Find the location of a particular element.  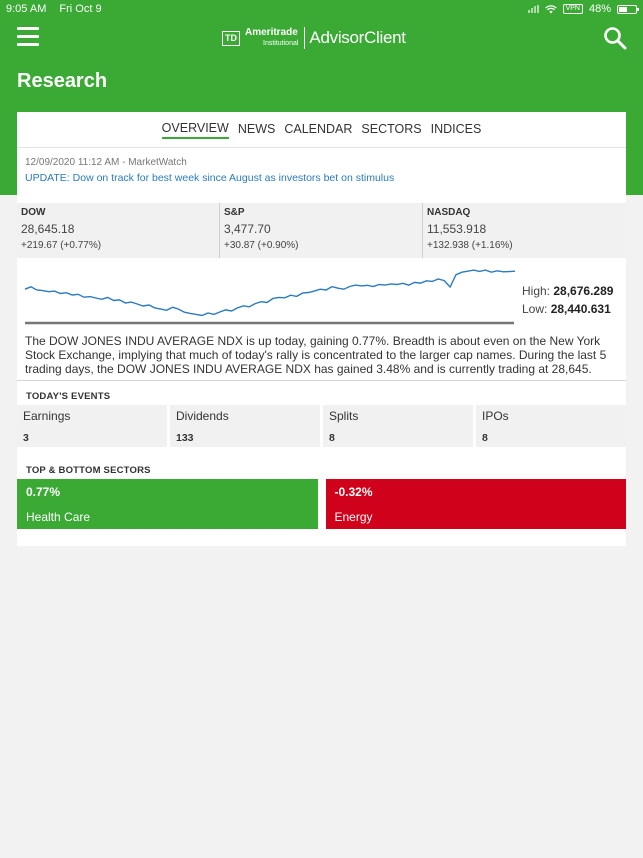

status-date: Fri Oct 9 is located at coordinates (80, 9).